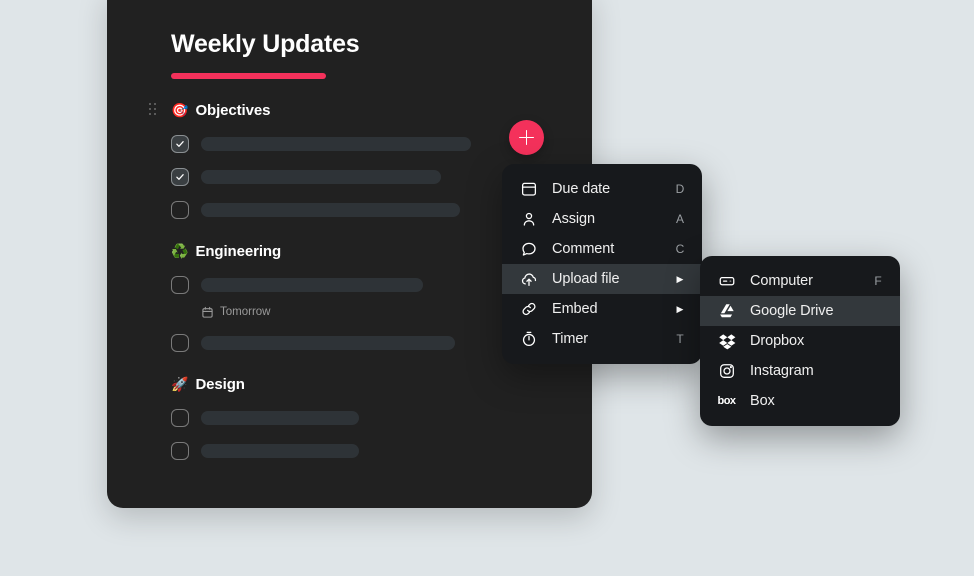 The width and height of the screenshot is (974, 576). What do you see at coordinates (782, 371) in the screenshot?
I see `menu-item-label: Instagram` at bounding box center [782, 371].